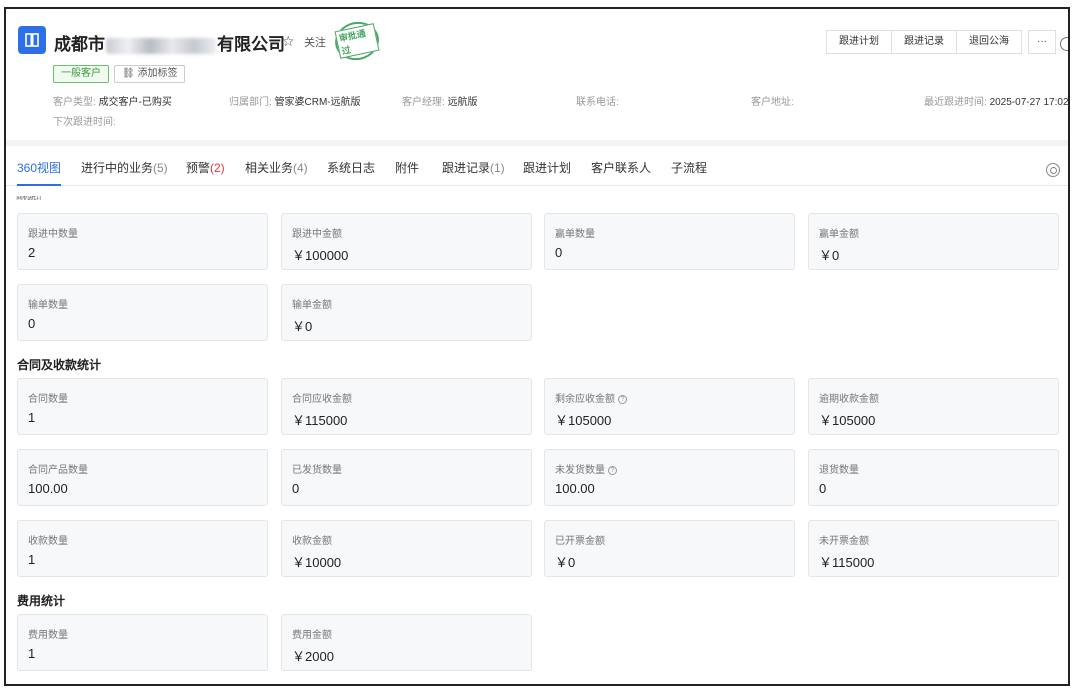  I want to click on redacted-name, so click(161, 45).